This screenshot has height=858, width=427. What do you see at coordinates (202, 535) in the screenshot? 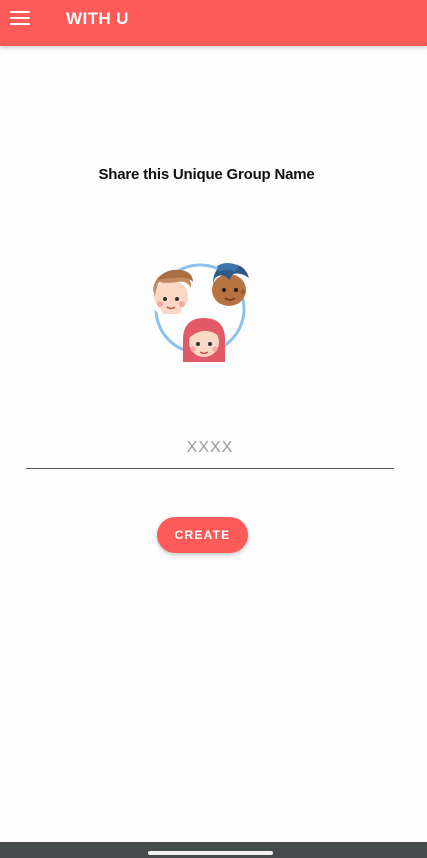
I see `create-button: CREATE` at bounding box center [202, 535].